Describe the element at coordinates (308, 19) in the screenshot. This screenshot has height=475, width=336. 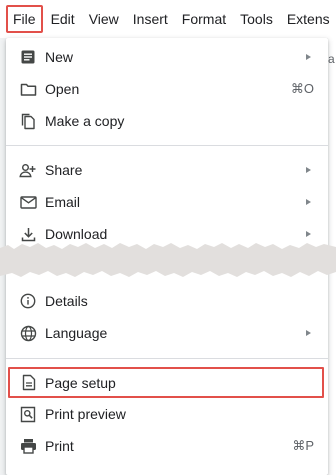
I see `menu-extensions: Extens` at that location.